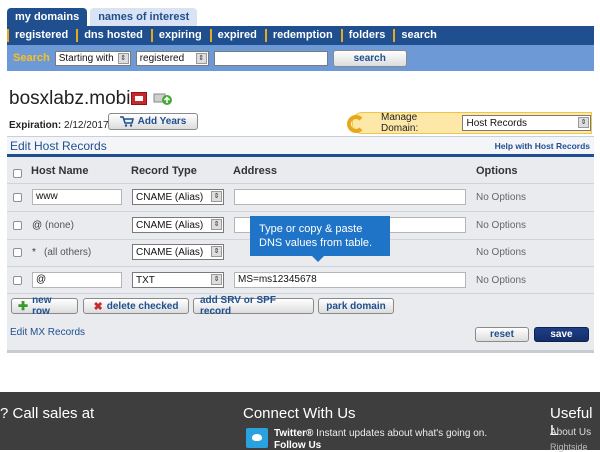  What do you see at coordinates (497, 171) in the screenshot?
I see `column-header-options: Options` at bounding box center [497, 171].